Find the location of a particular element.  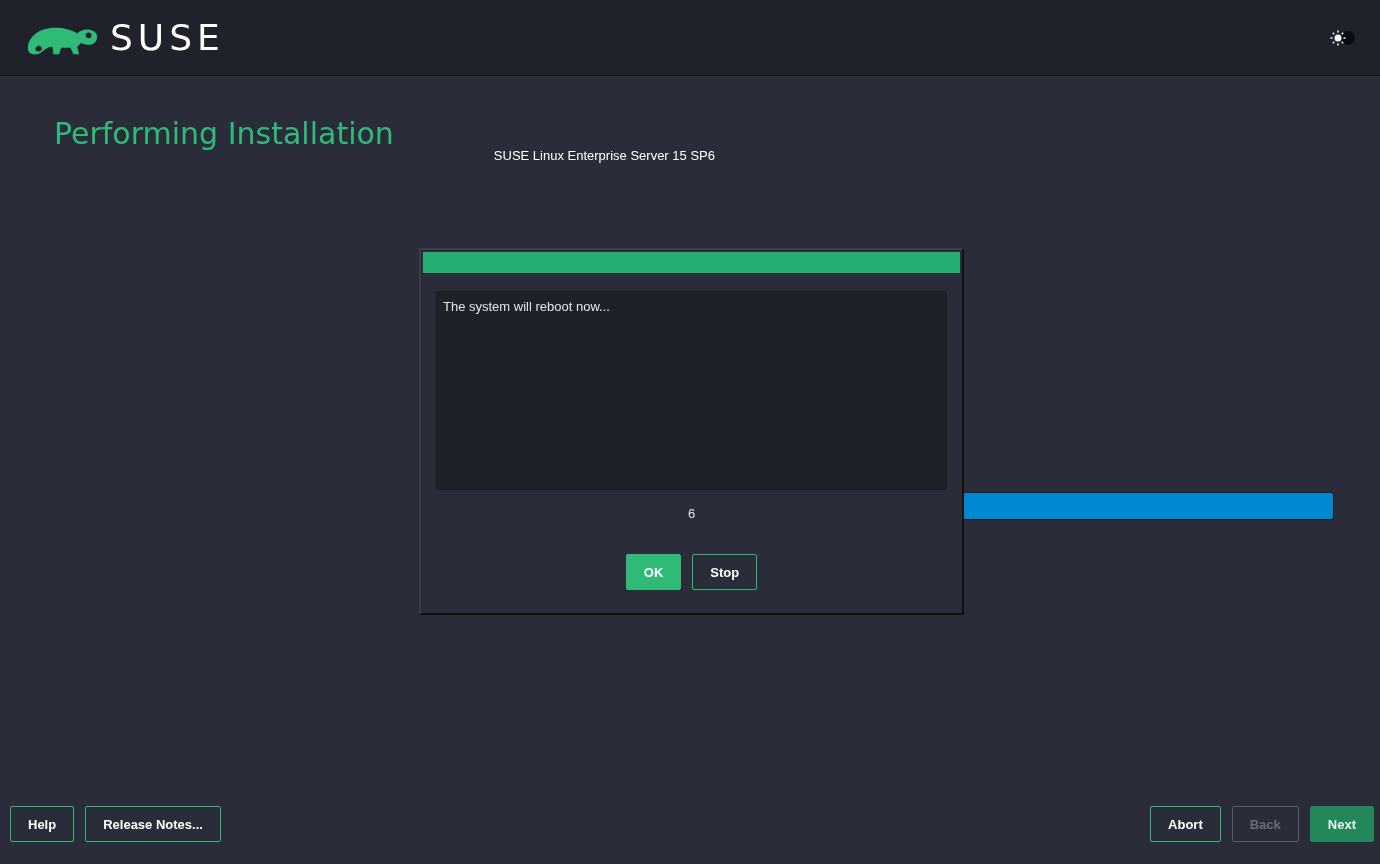

footer-button: Help is located at coordinates (42, 824).